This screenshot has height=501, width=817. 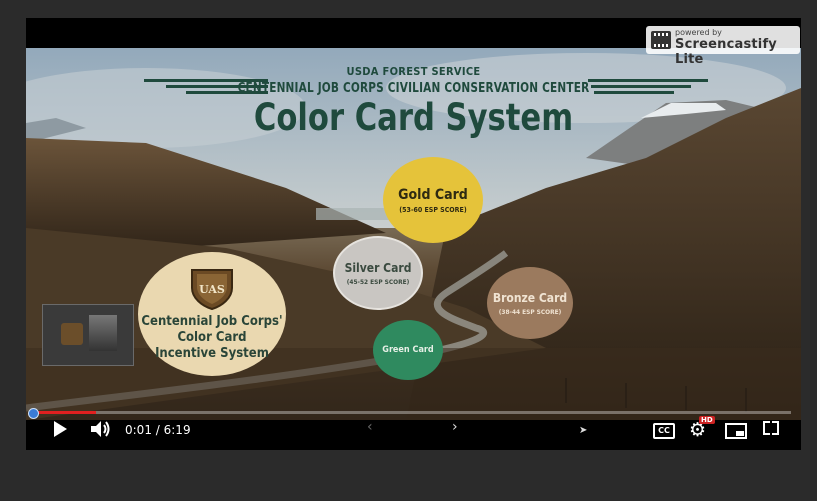 I want to click on prev-slide-icon: ‹, so click(x=370, y=427).